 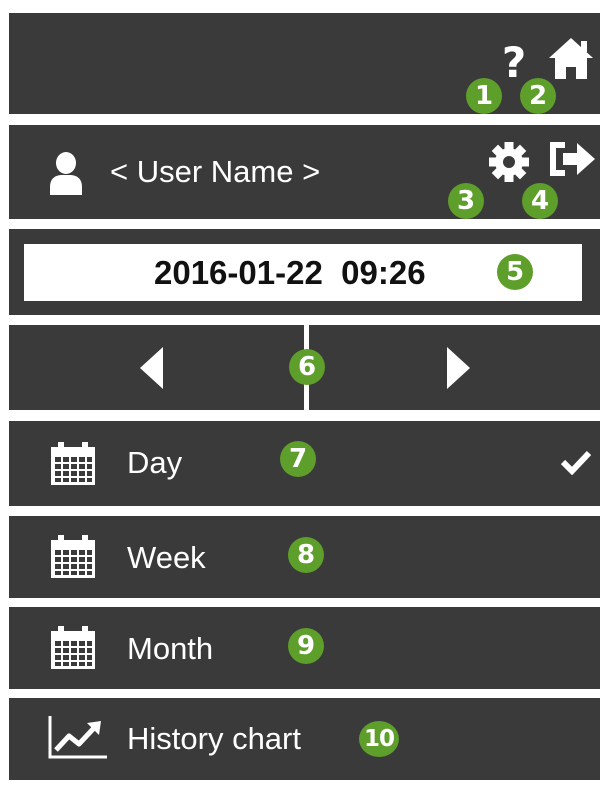 I want to click on nav-bar: 6, so click(x=304, y=367).